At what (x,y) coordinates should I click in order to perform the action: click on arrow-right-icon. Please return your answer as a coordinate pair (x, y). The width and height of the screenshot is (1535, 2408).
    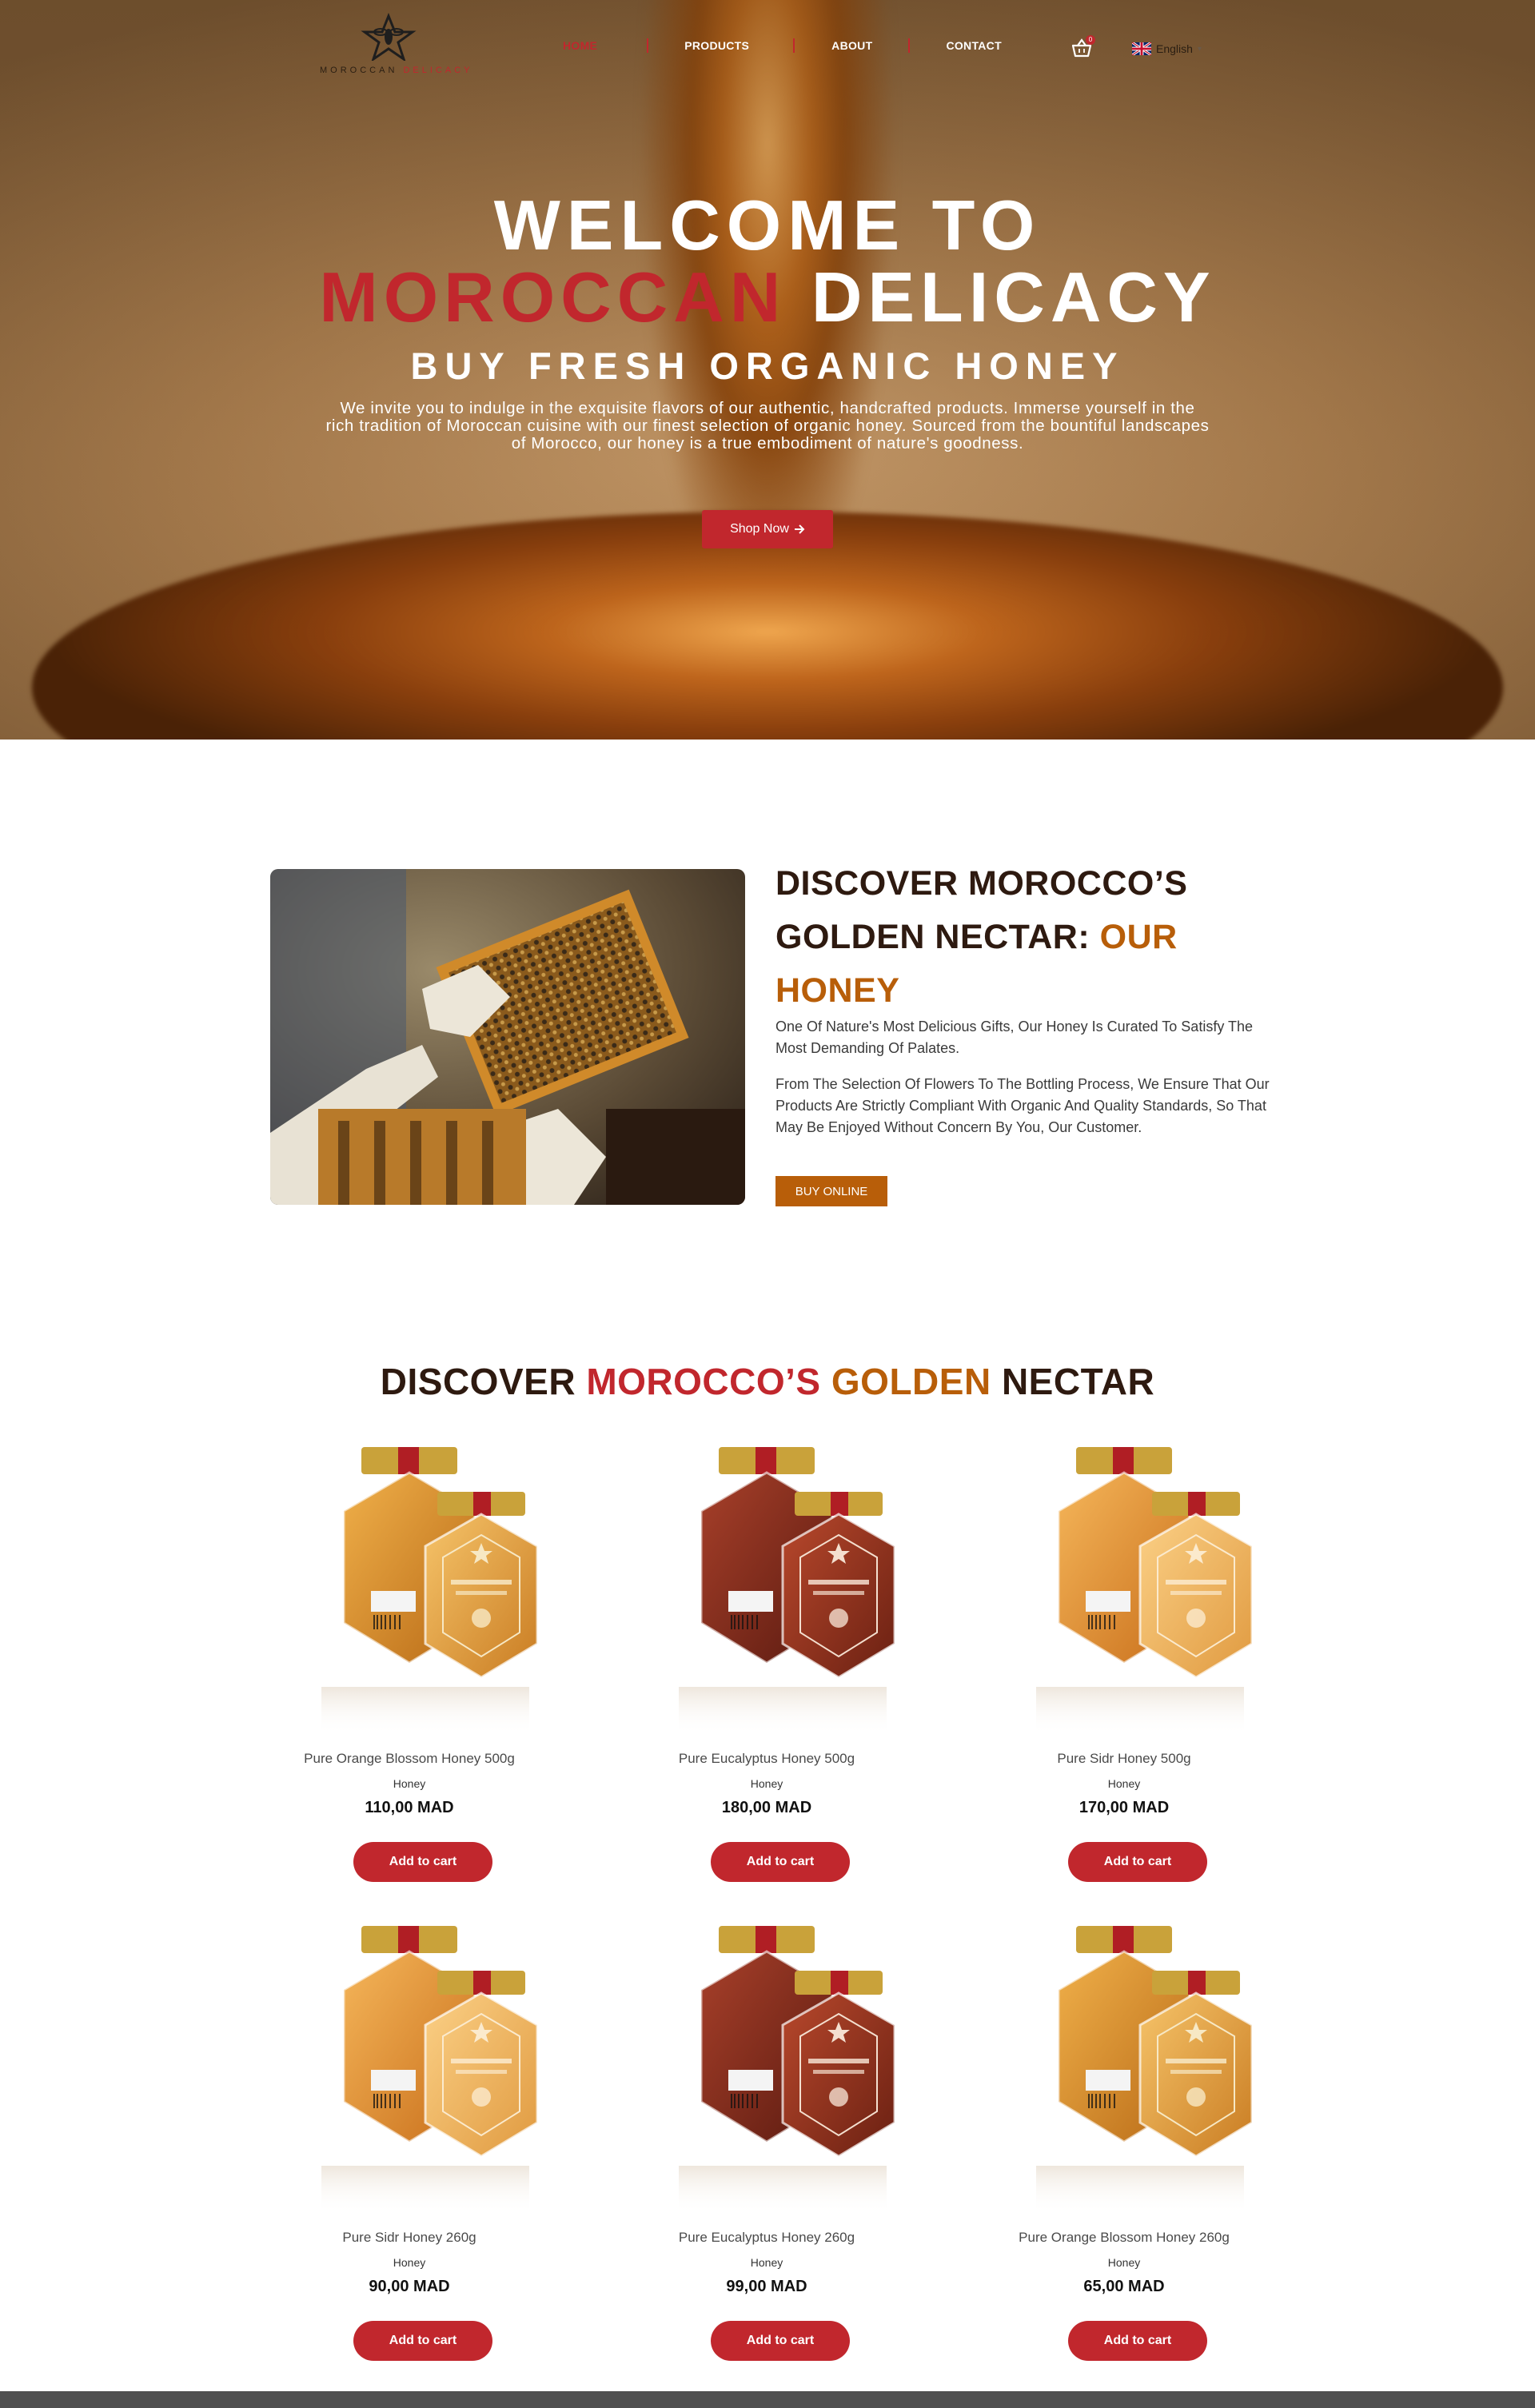
    Looking at the image, I should click on (799, 529).